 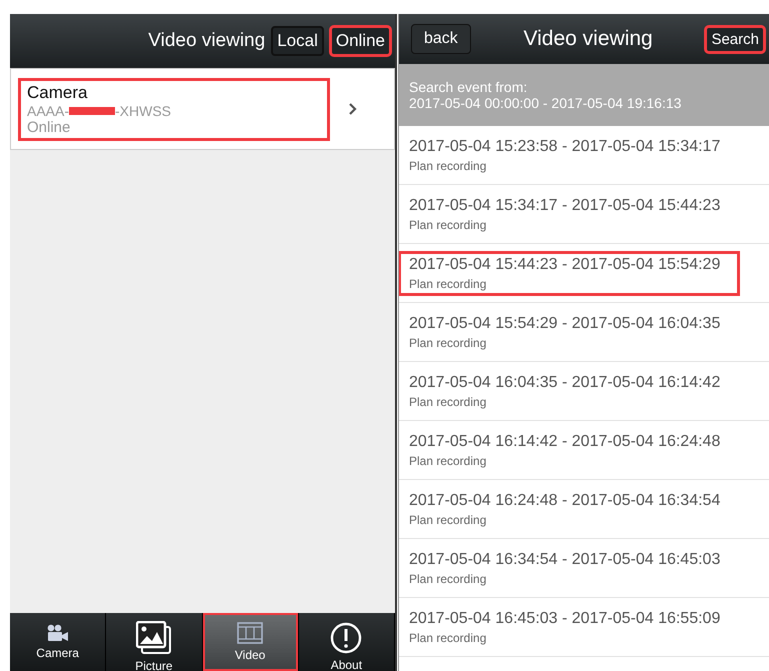 What do you see at coordinates (49, 127) in the screenshot?
I see `camera-status: Online` at bounding box center [49, 127].